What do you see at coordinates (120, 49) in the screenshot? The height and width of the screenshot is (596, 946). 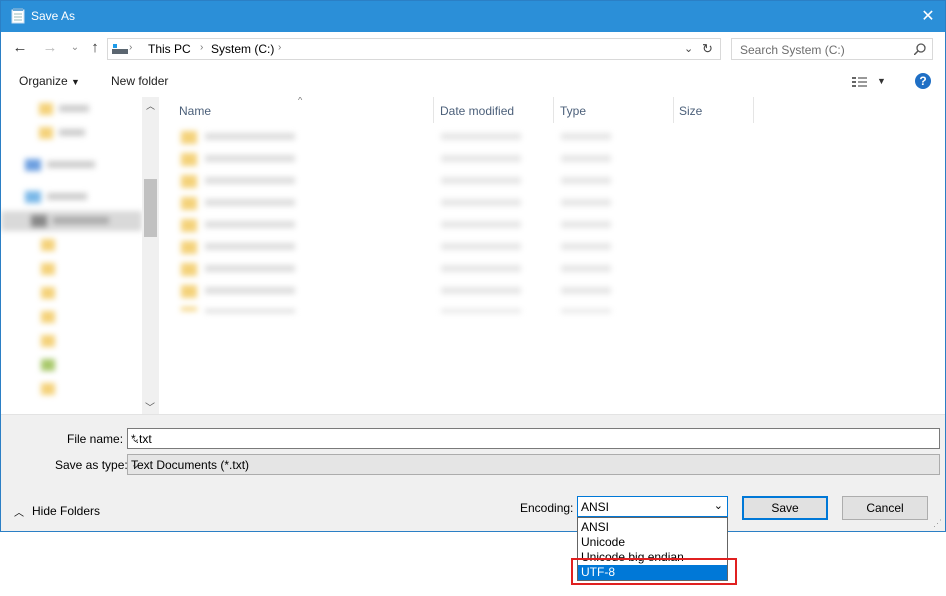 I see `drive-icon` at bounding box center [120, 49].